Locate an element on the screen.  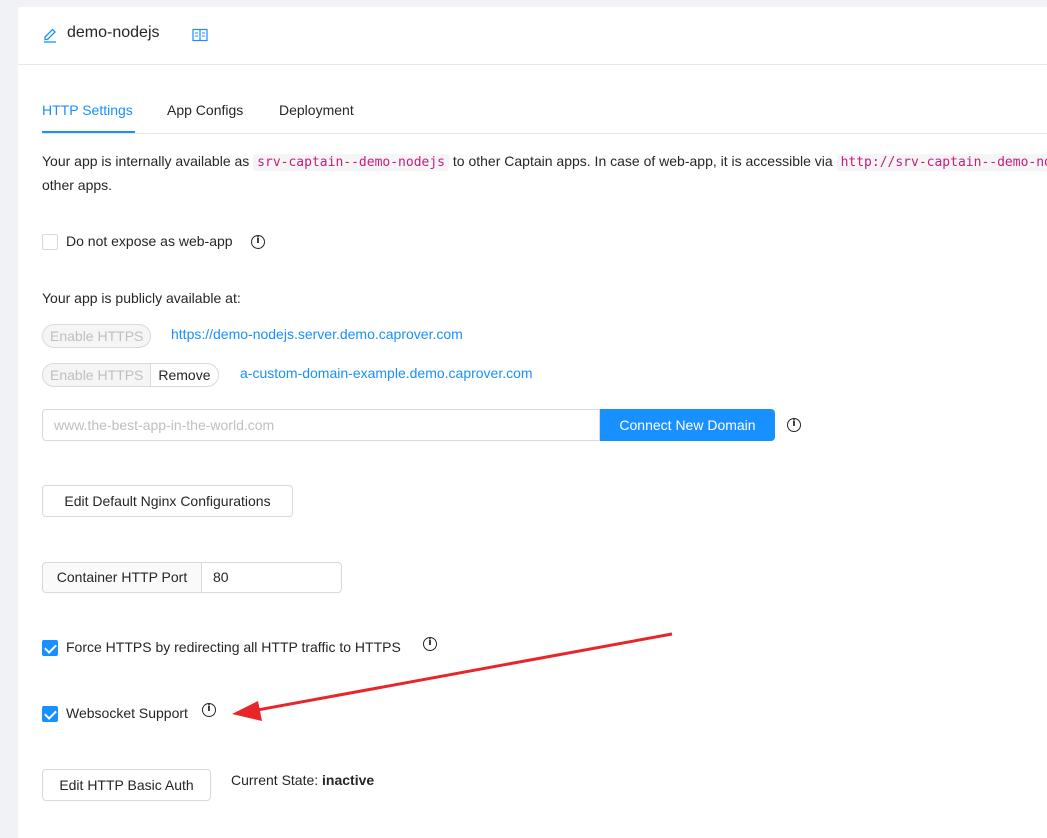
force-https-checkbox is located at coordinates (50, 648).